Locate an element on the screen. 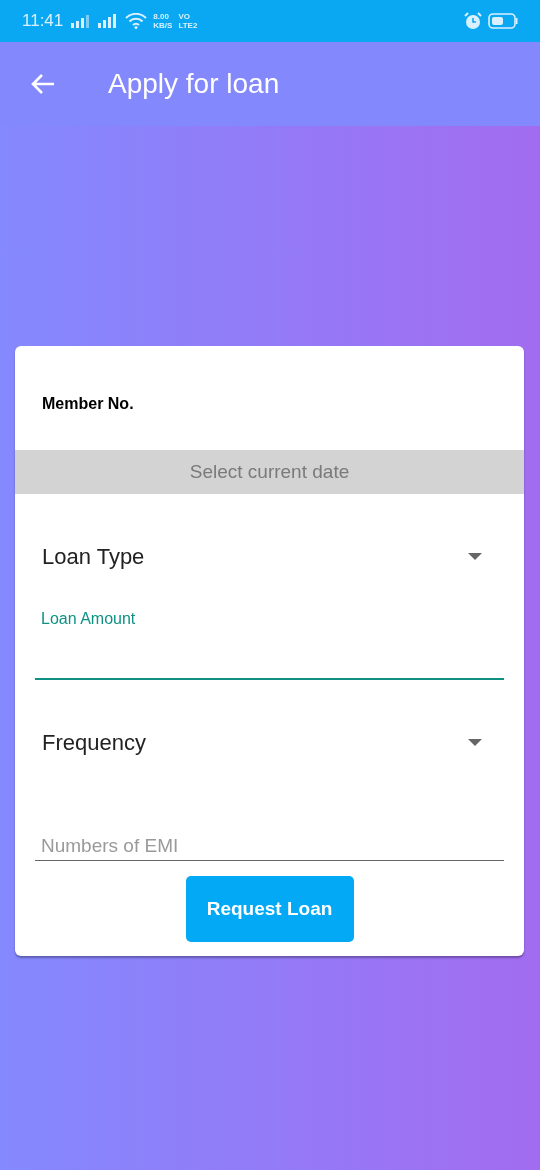  volte-label: VO is located at coordinates (184, 16).